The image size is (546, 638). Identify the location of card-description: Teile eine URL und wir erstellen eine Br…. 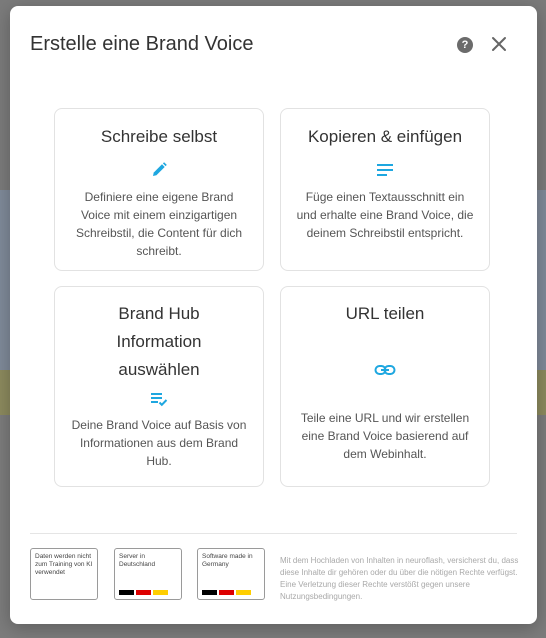
(385, 436).